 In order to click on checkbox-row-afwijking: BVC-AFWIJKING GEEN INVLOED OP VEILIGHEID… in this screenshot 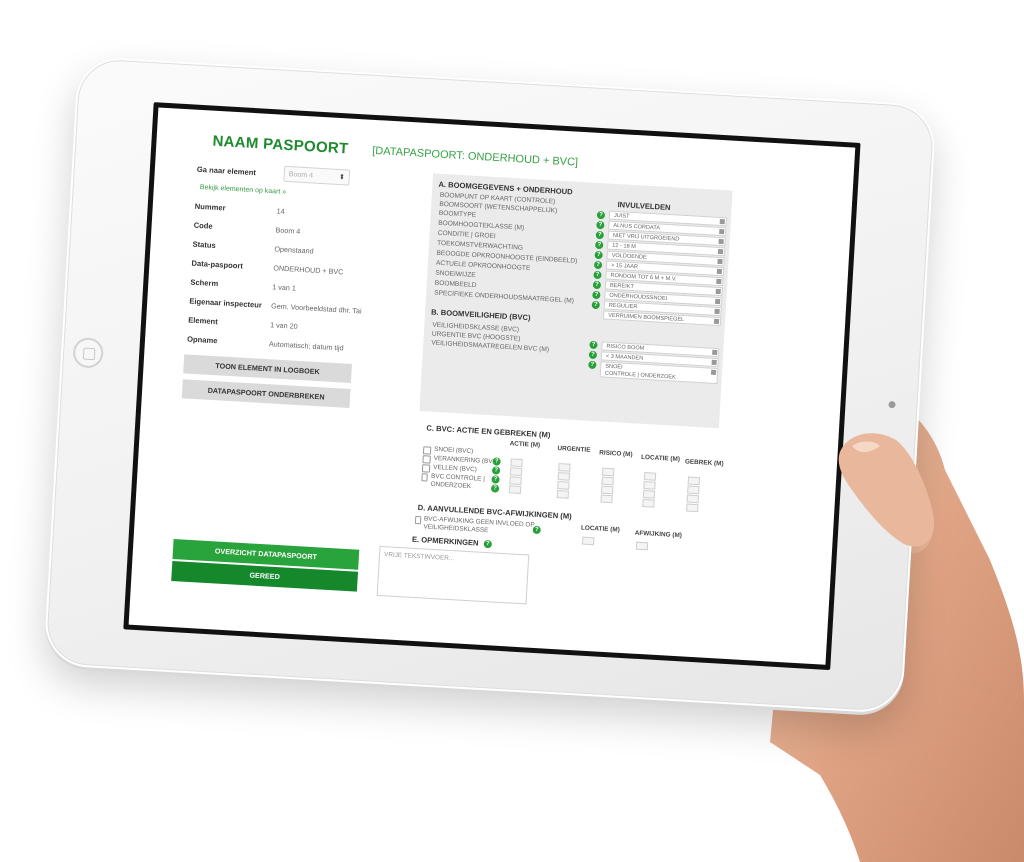, I will do `click(474, 526)`.